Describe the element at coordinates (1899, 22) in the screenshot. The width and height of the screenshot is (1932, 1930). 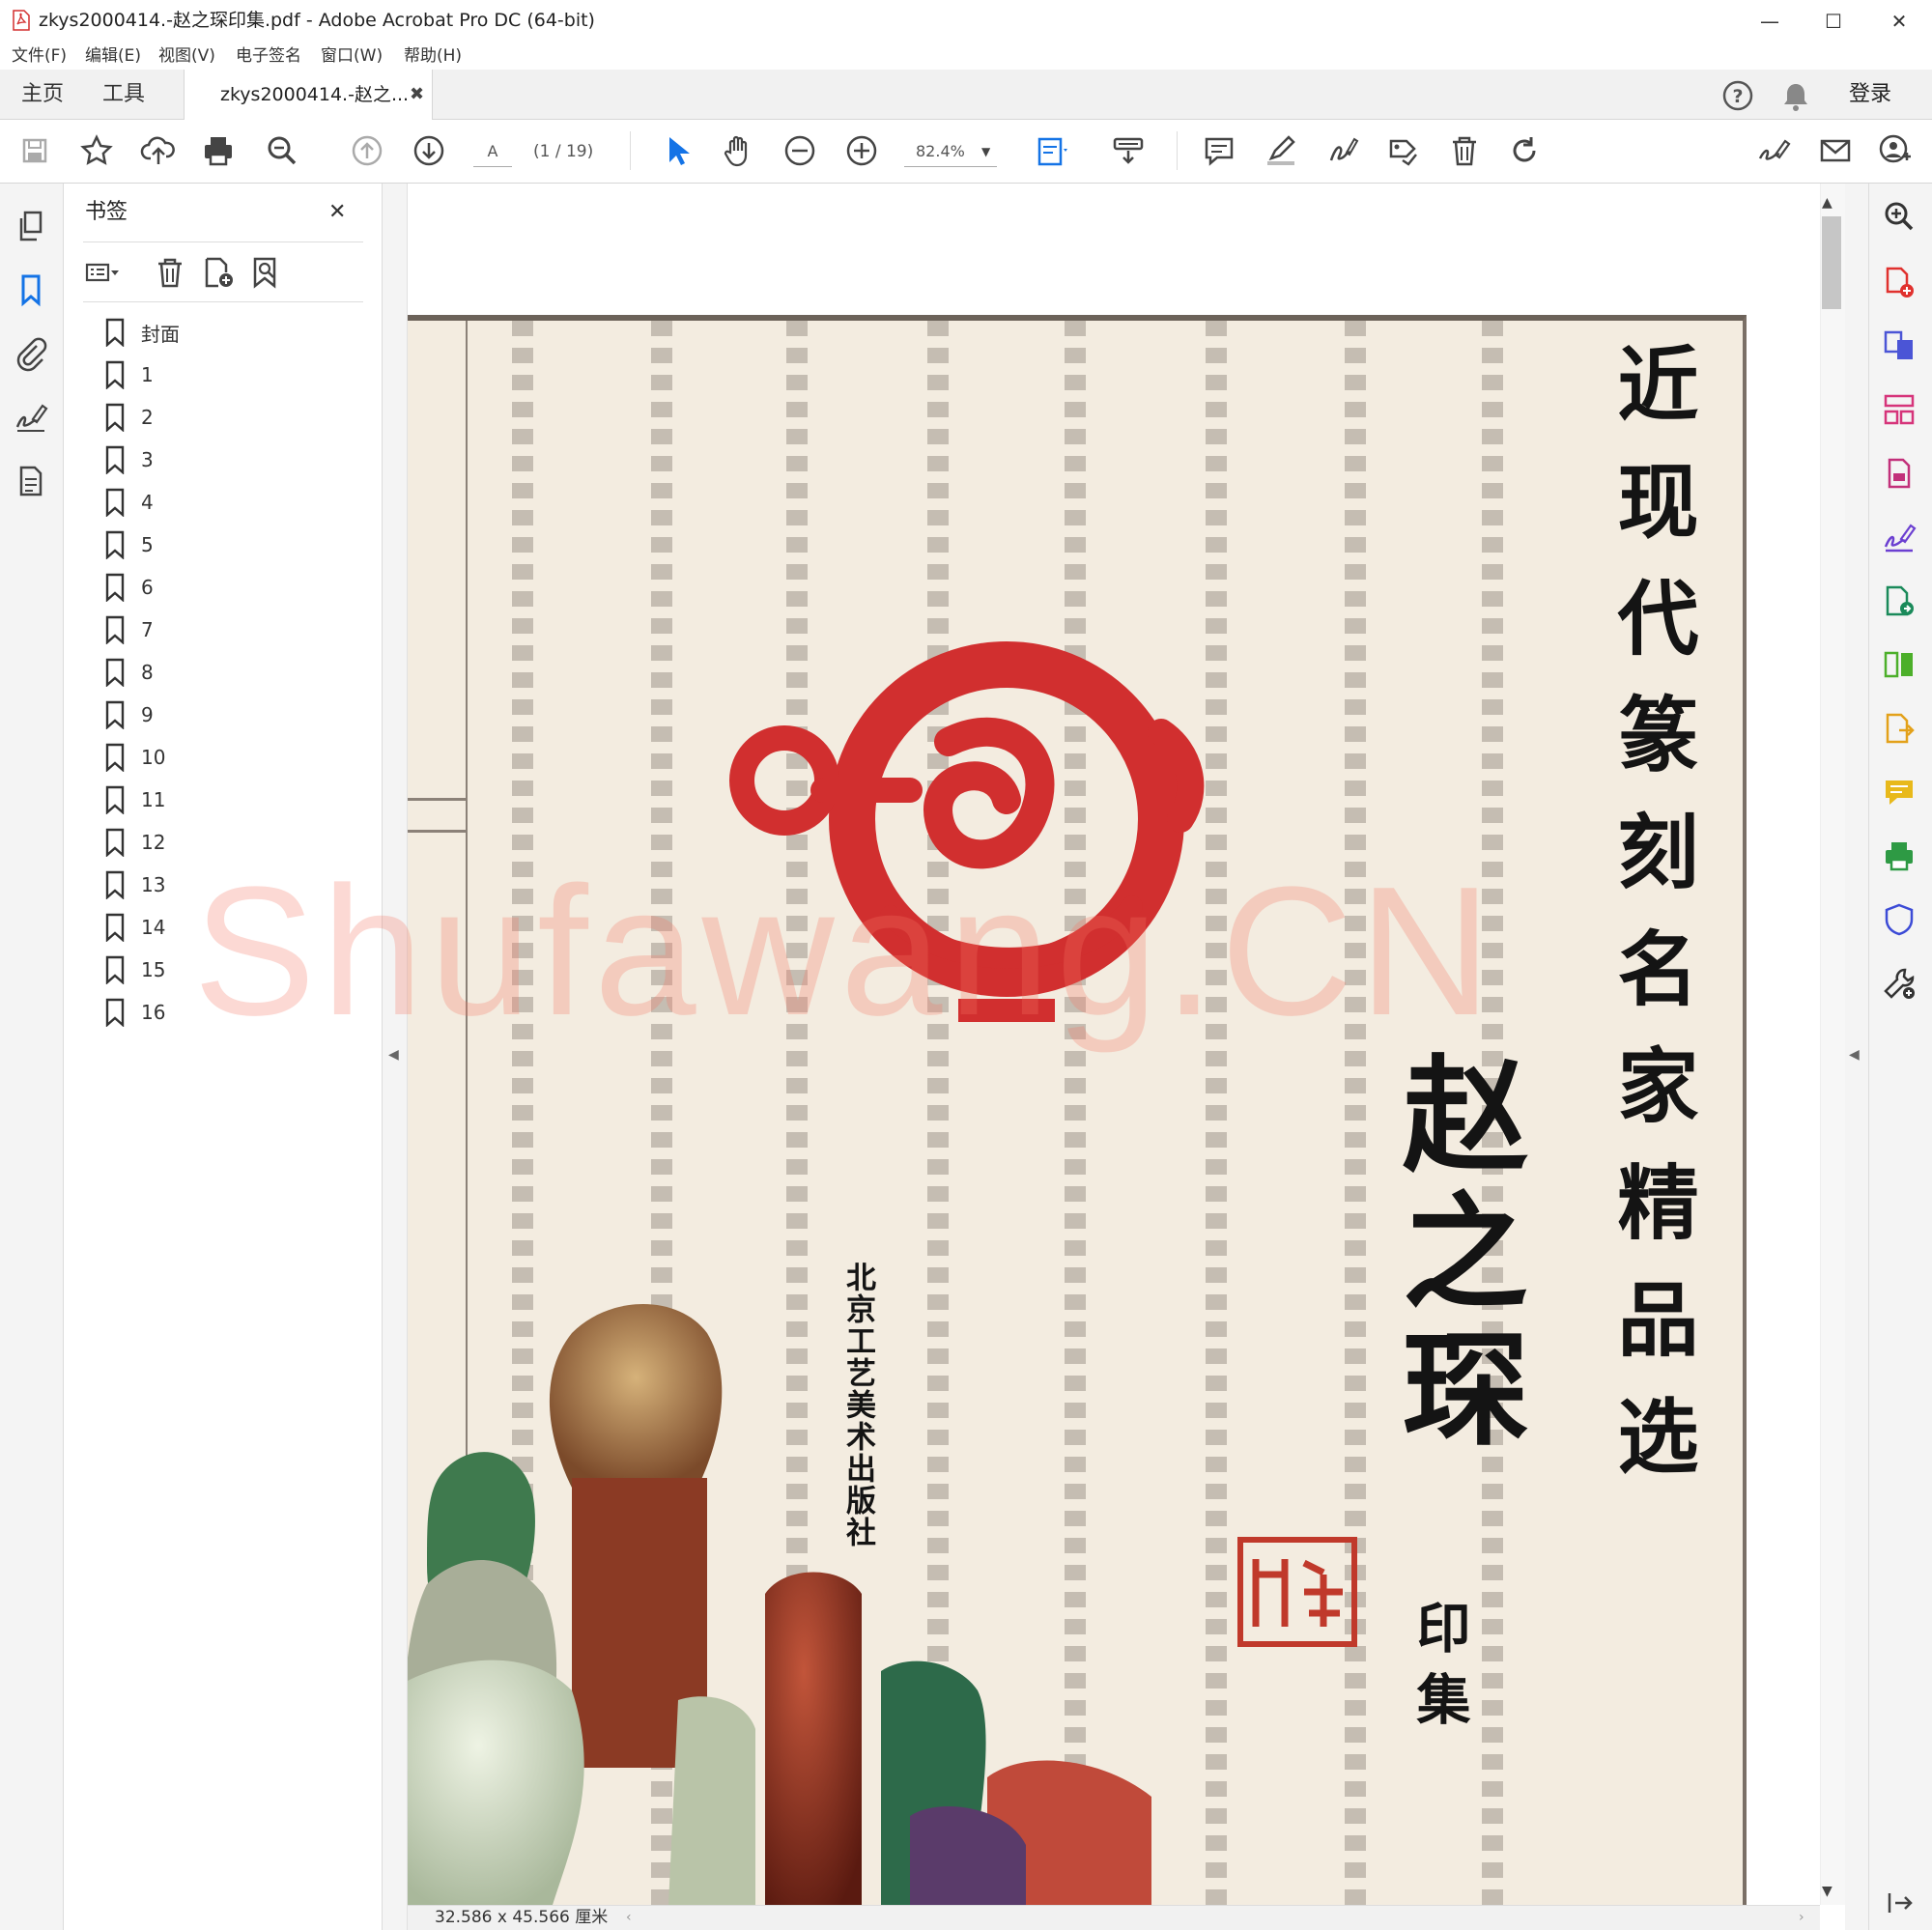
I see `close-window-button: ✕` at that location.